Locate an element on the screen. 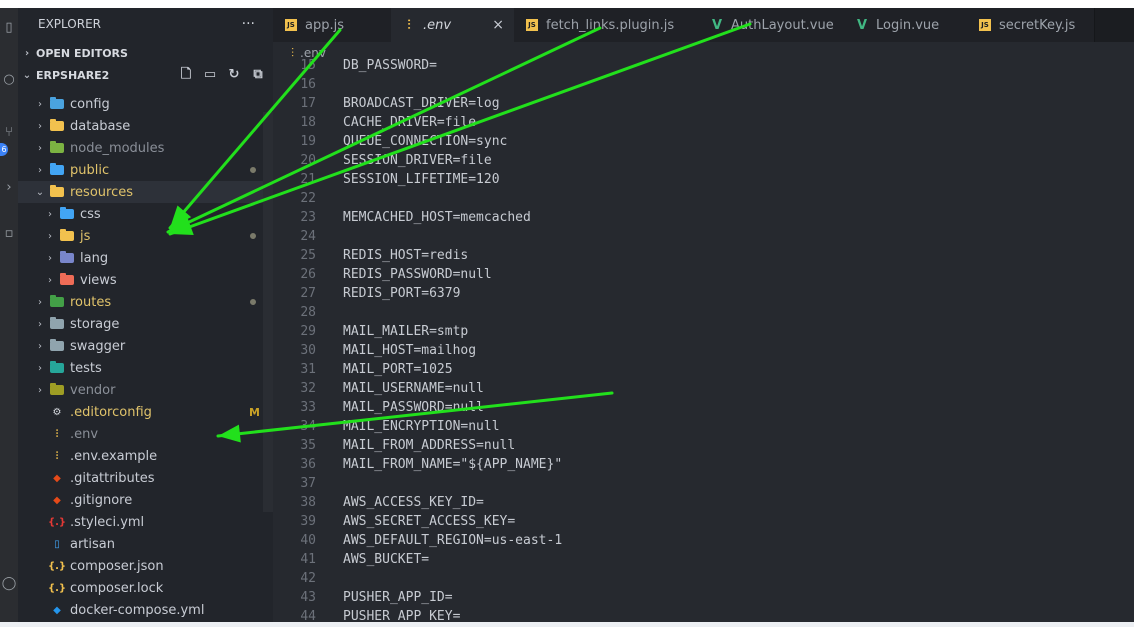 The width and height of the screenshot is (1134, 627). tree-item: › tests is located at coordinates (145, 368).